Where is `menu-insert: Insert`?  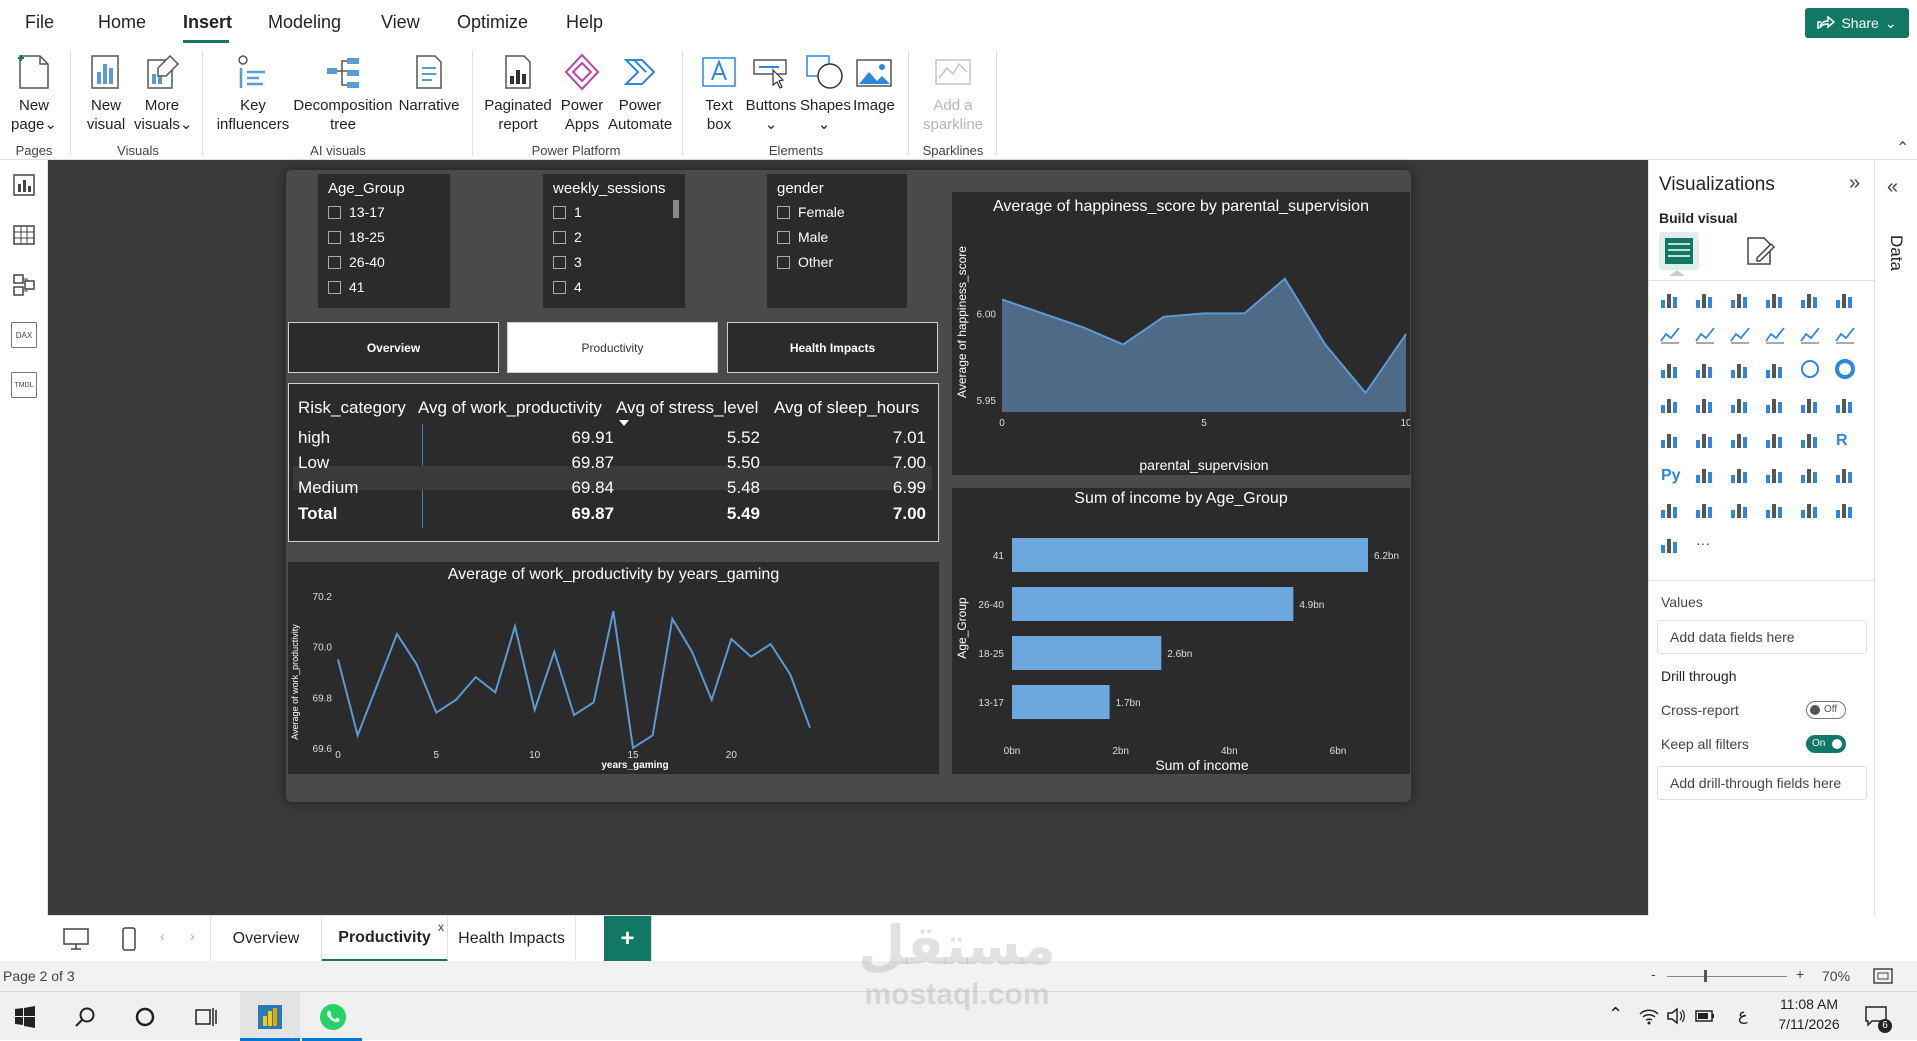
menu-insert: Insert is located at coordinates (207, 22).